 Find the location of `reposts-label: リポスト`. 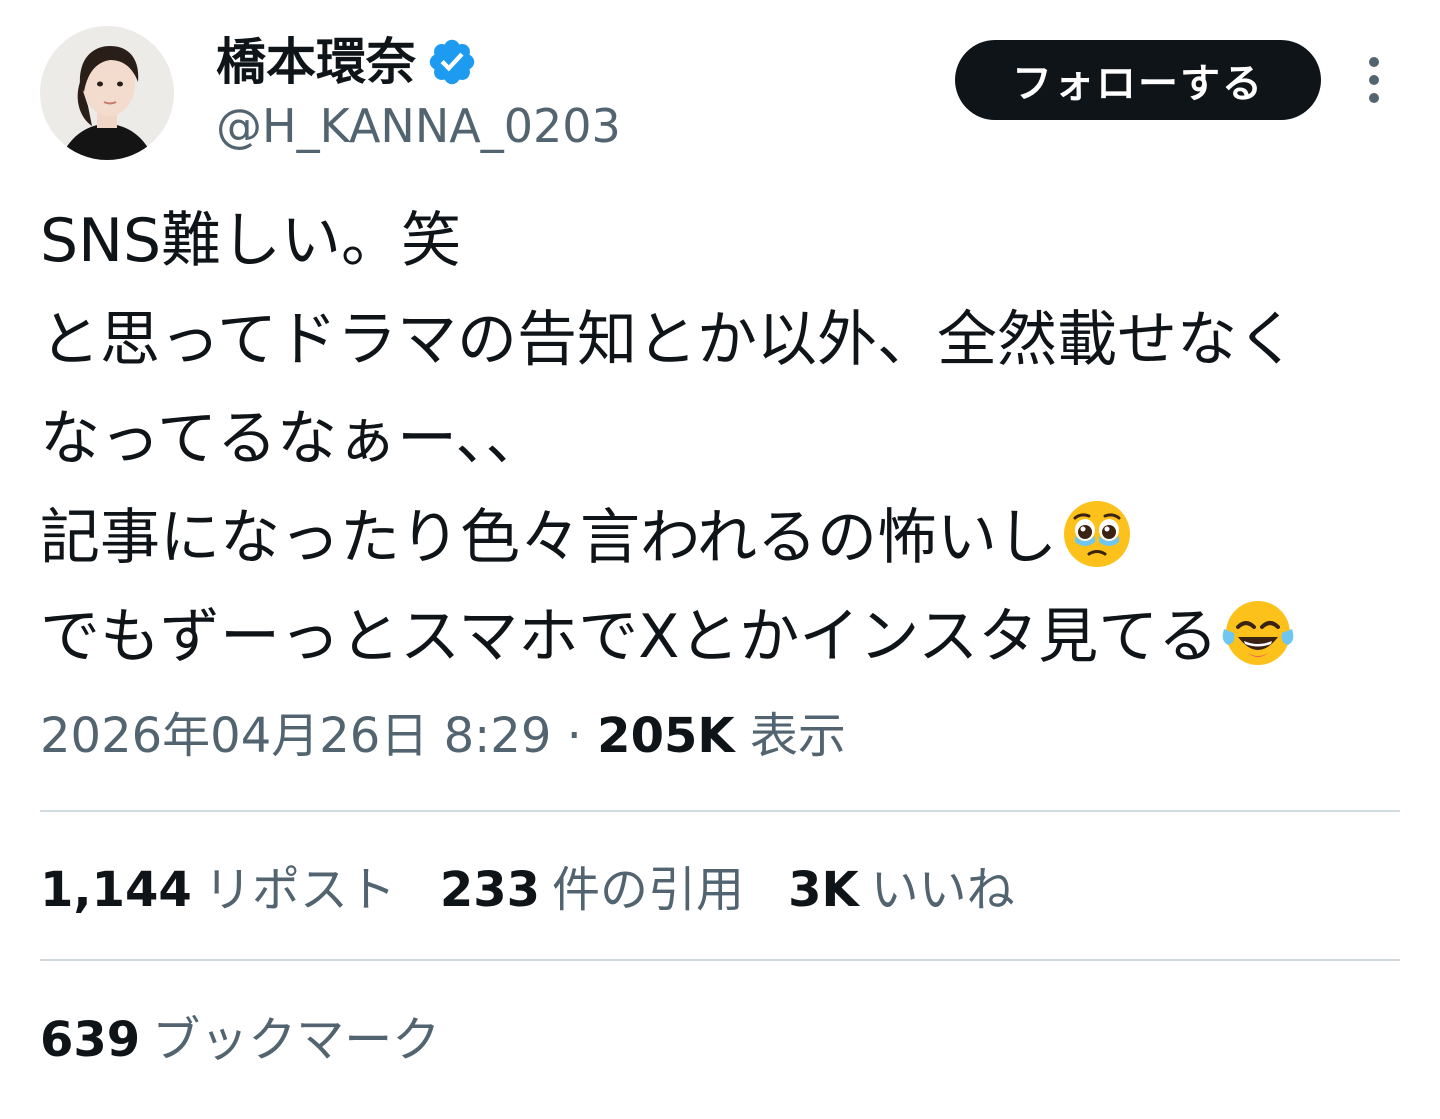

reposts-label: リポスト is located at coordinates (299, 890).